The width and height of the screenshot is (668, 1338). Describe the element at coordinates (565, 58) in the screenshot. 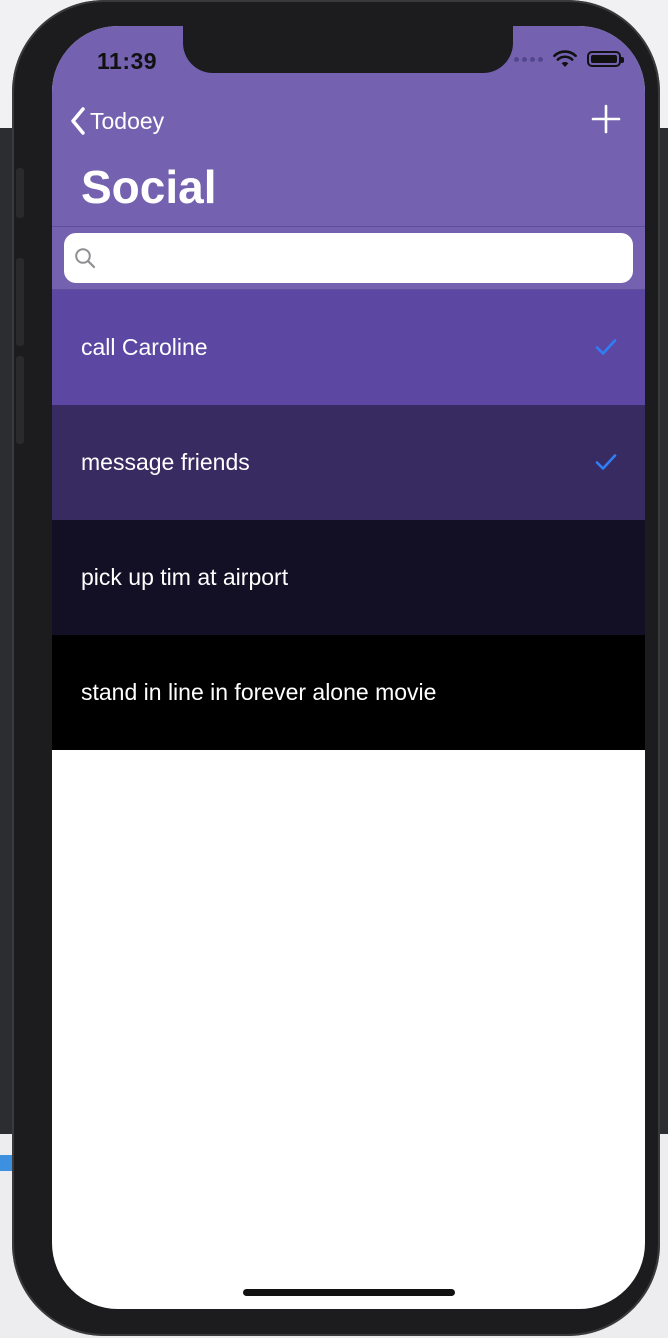

I see `wifi-icon` at that location.